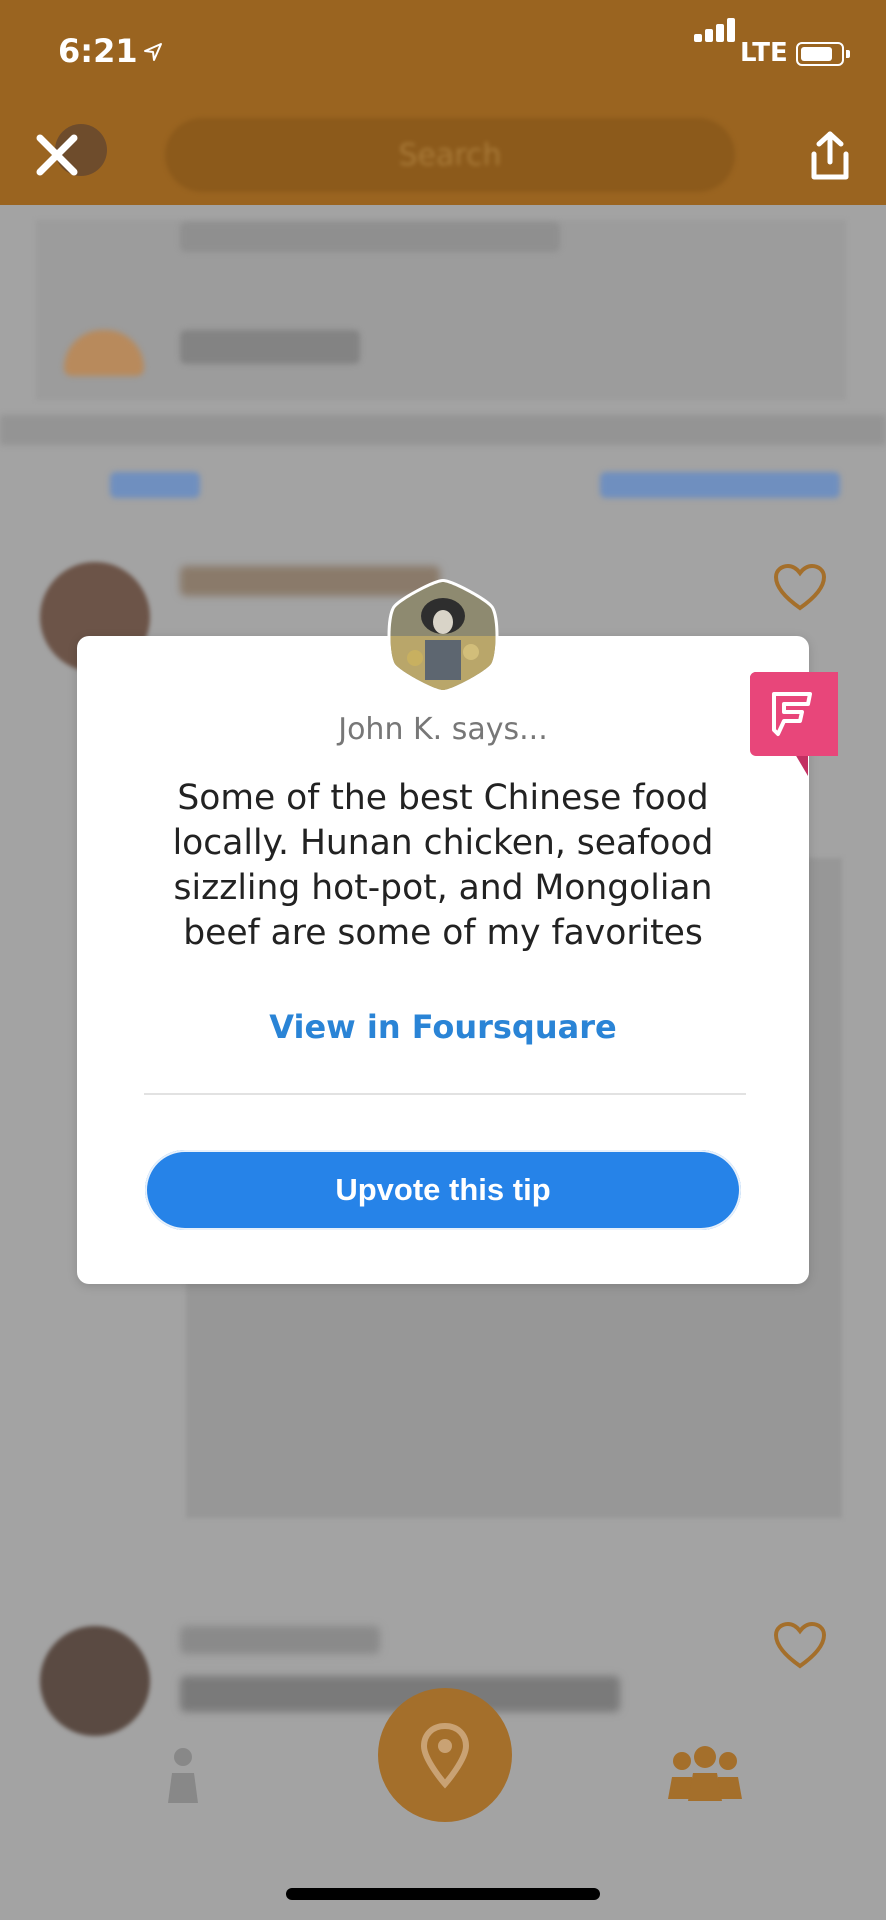  I want to click on feed-item-user, so click(280, 1640).